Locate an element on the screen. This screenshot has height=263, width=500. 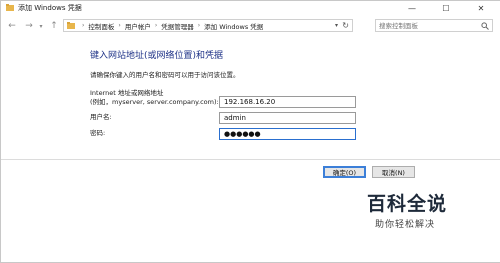
breadcrumb-control-panel: 控制面板 is located at coordinates (101, 26).